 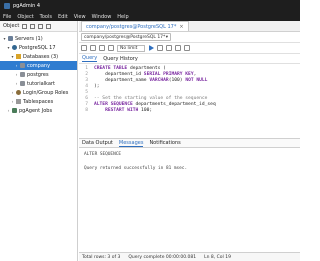 I want to click on search-icon, so click(x=49, y=26).